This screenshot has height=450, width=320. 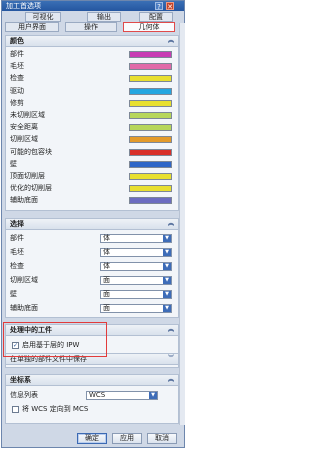 What do you see at coordinates (15, 409) in the screenshot?
I see `orient-wcs-checkbox` at bounding box center [15, 409].